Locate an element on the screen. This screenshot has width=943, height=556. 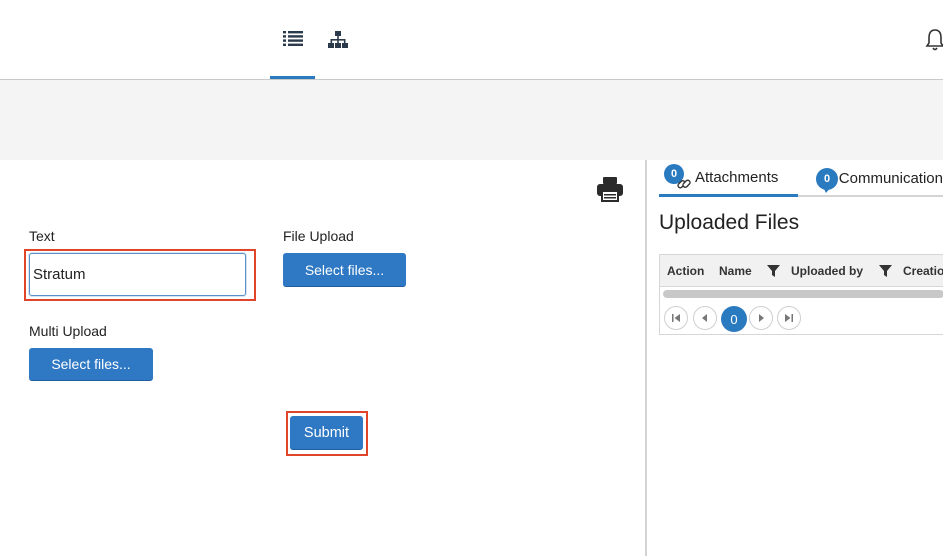
horizontal-scrollbar is located at coordinates (803, 294).